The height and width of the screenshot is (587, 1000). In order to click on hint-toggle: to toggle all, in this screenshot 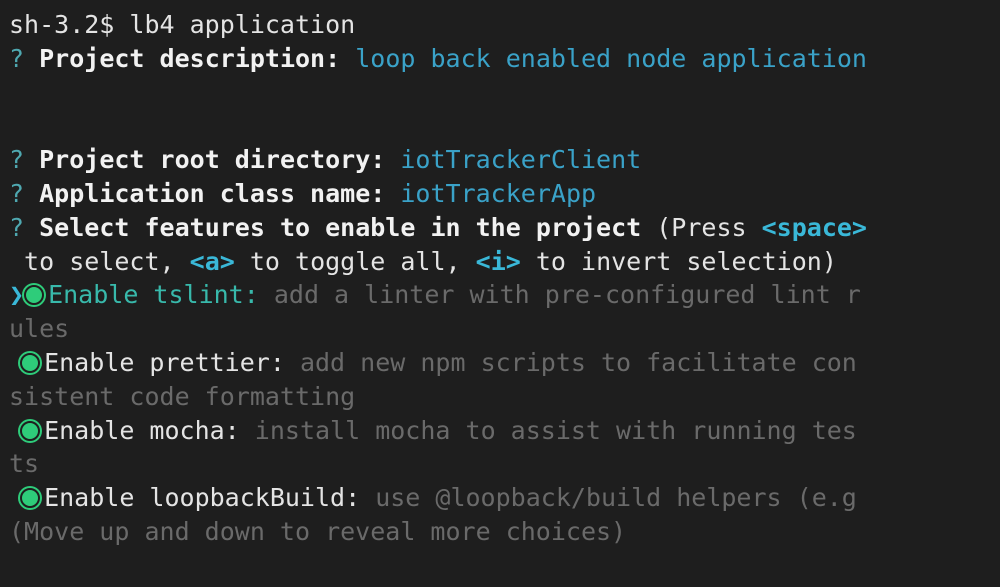, I will do `click(355, 261)`.